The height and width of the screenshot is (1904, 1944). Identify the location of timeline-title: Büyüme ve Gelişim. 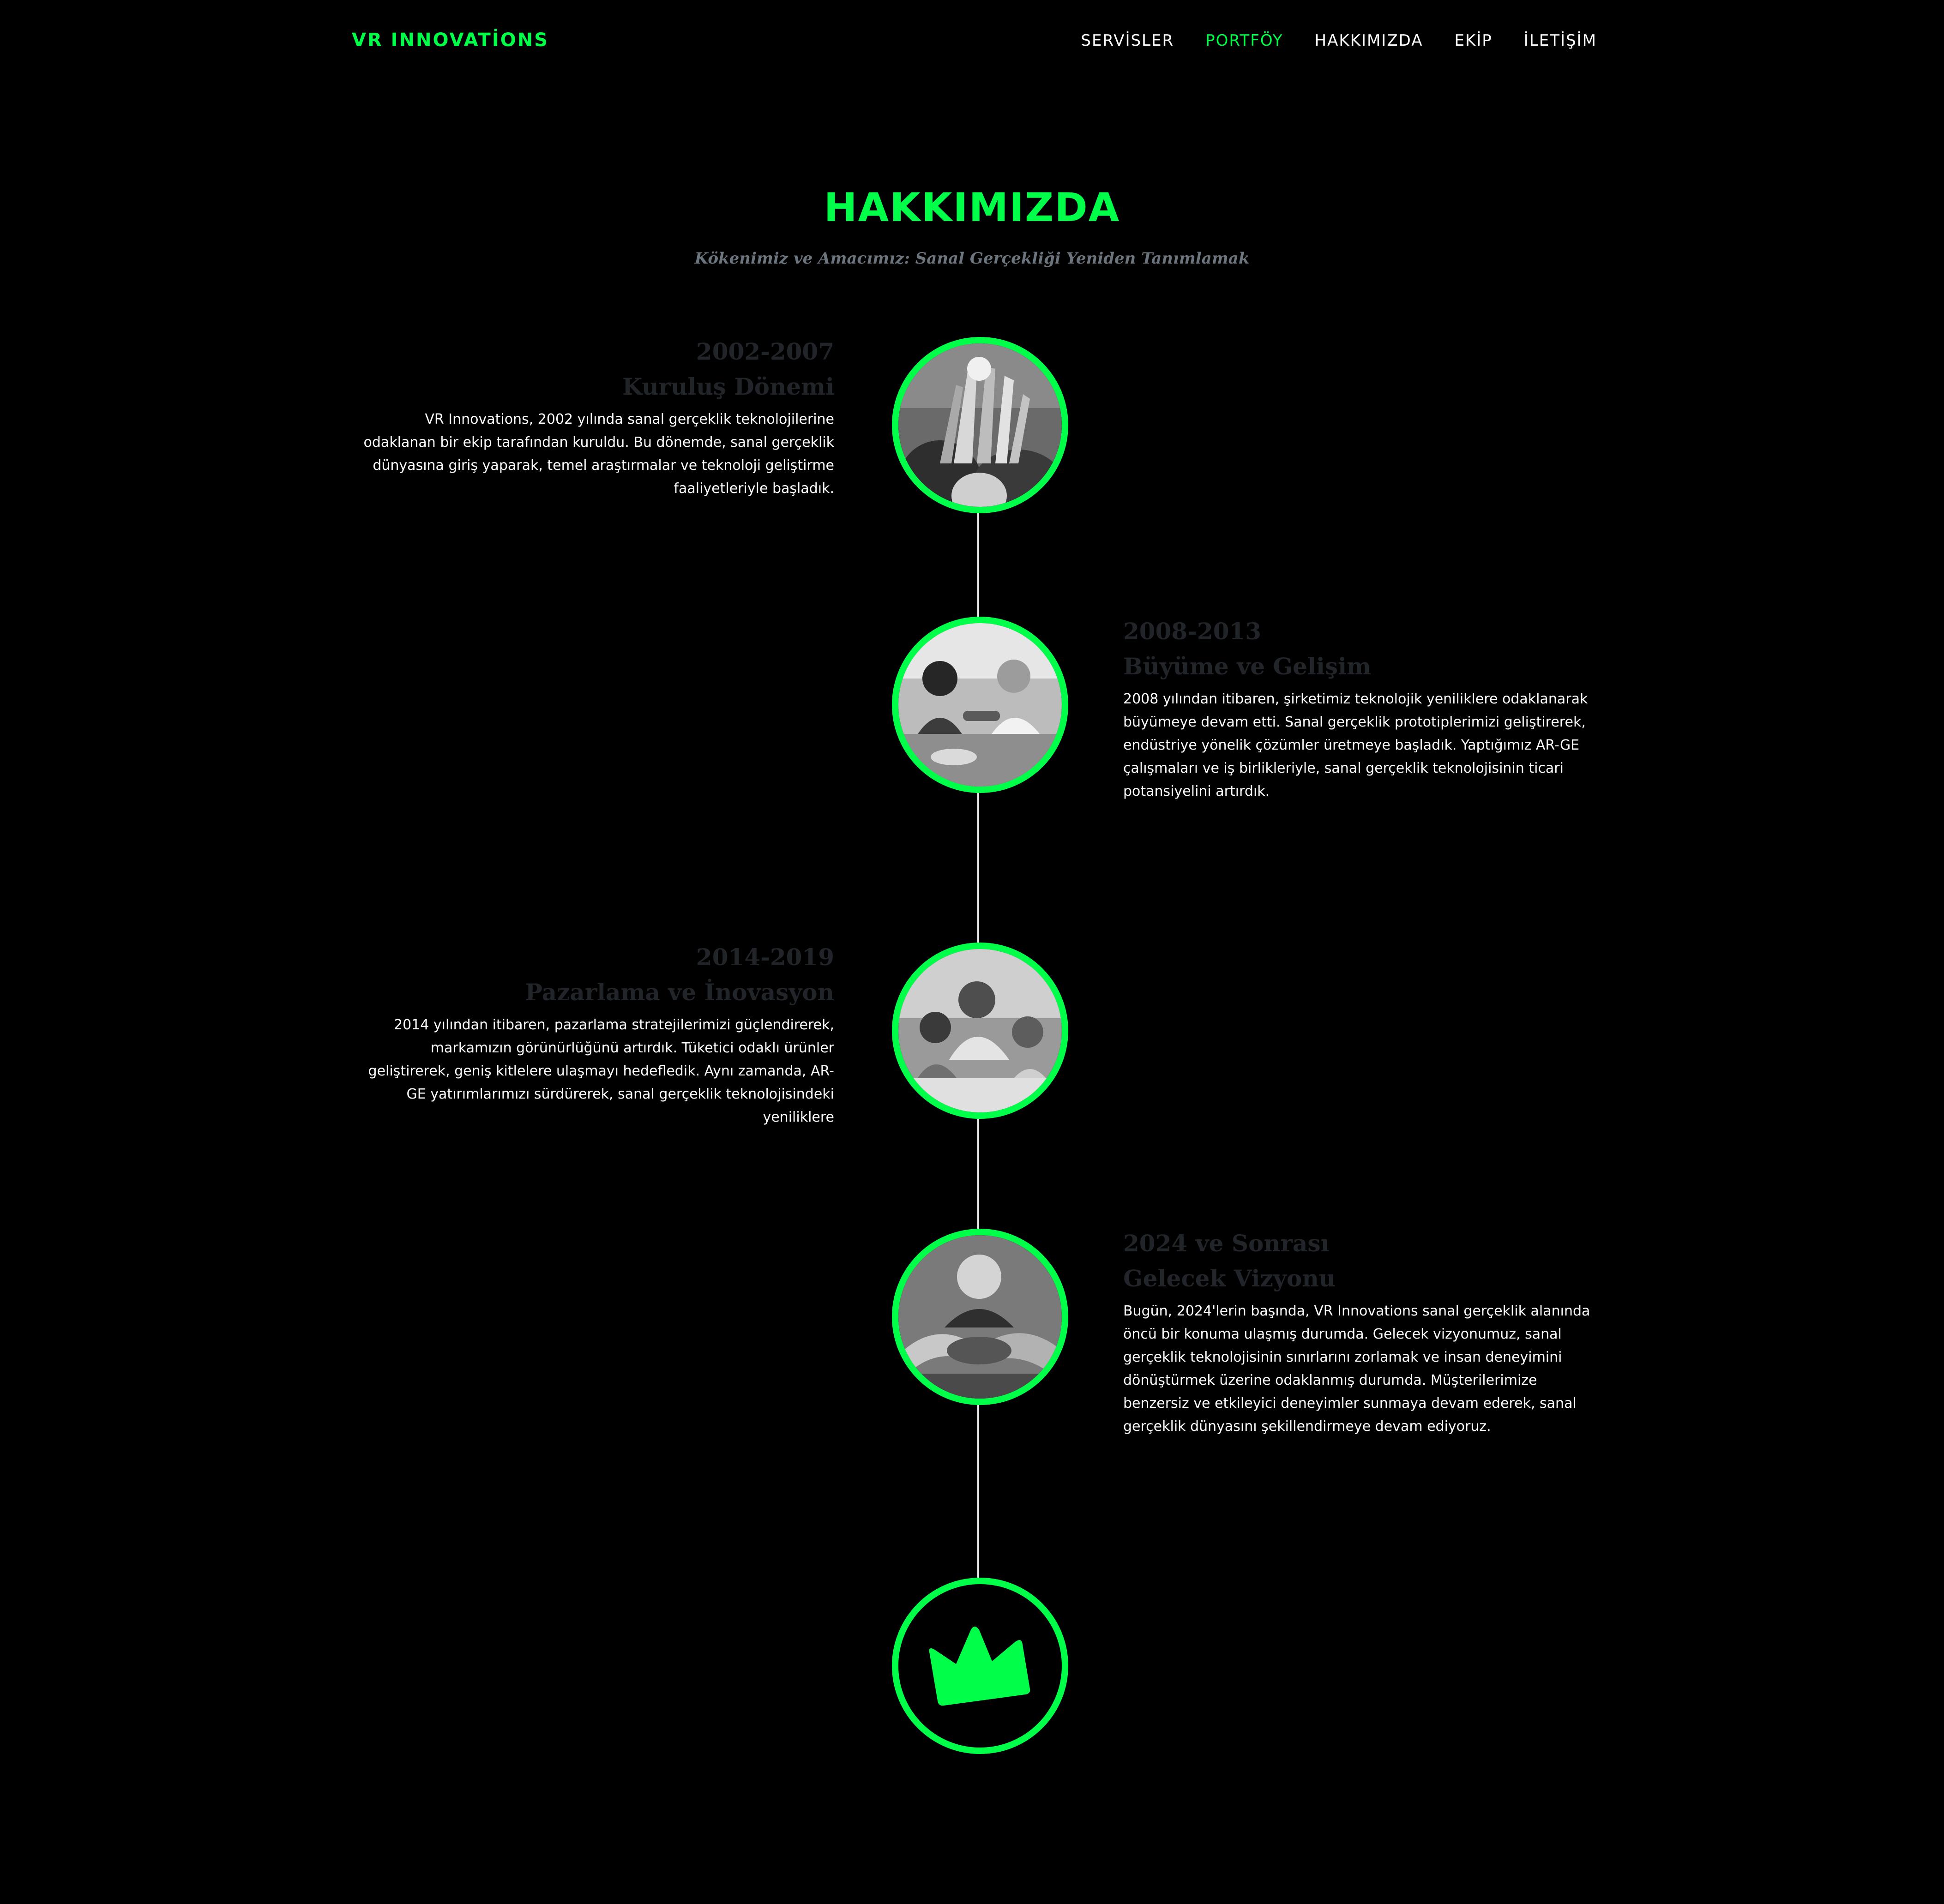
(1247, 666).